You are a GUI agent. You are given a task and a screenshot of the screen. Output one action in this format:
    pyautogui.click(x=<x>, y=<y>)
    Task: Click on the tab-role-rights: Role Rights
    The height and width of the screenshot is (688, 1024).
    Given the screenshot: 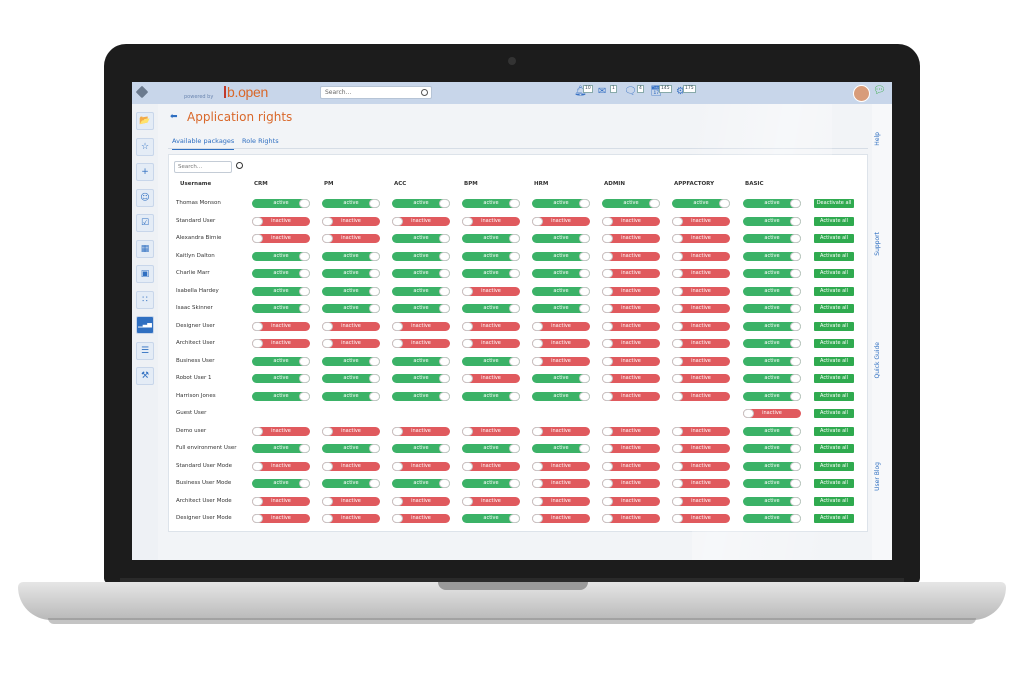 What is the action you would take?
    pyautogui.click(x=260, y=141)
    